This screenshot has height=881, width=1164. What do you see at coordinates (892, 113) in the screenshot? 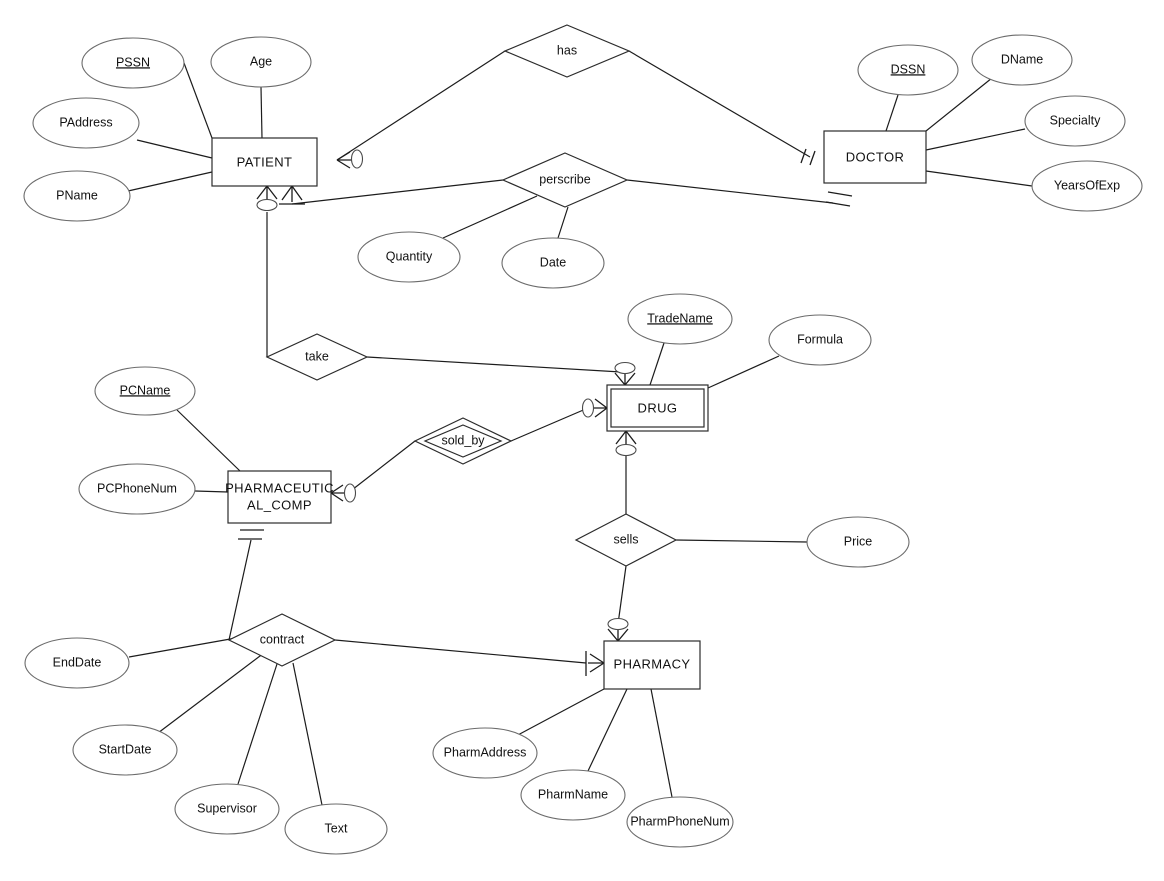
I see `line-attr-dssn` at bounding box center [892, 113].